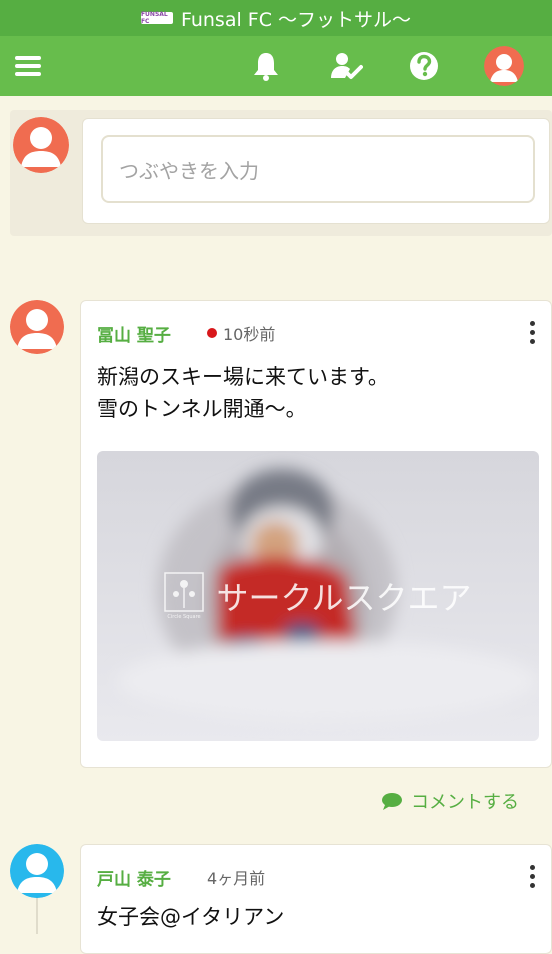 Image resolution: width=552 pixels, height=954 pixels. What do you see at coordinates (134, 877) in the screenshot?
I see `post-author-name: 戸山 泰子` at bounding box center [134, 877].